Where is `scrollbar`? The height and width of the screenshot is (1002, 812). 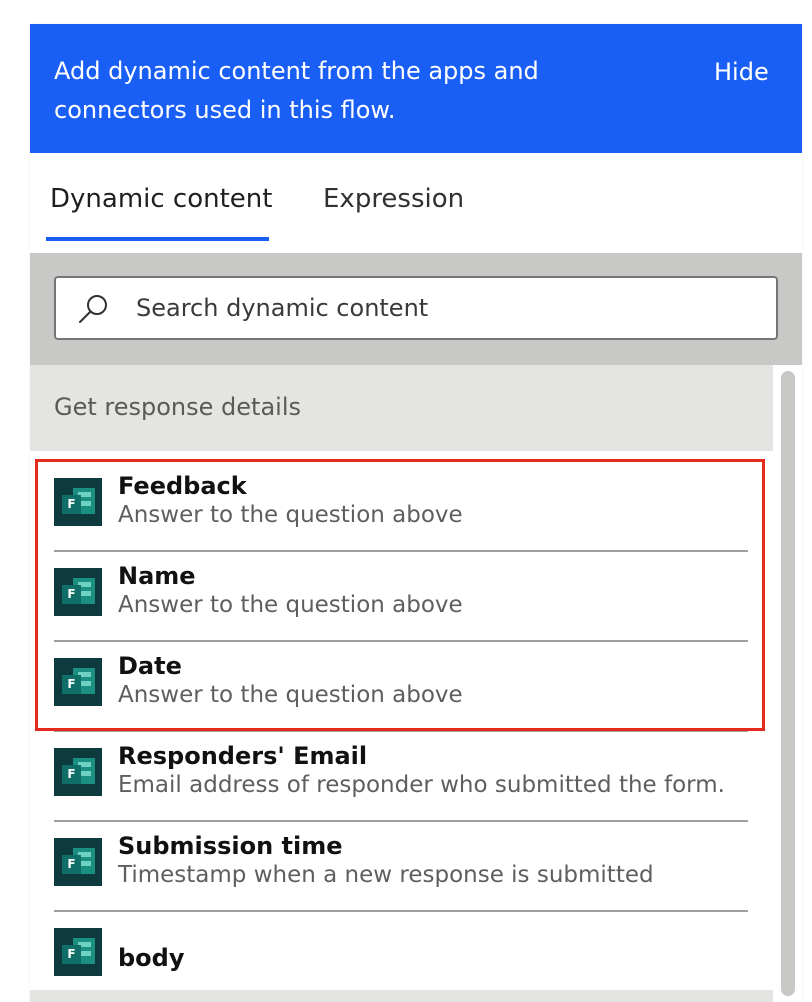 scrollbar is located at coordinates (787, 683).